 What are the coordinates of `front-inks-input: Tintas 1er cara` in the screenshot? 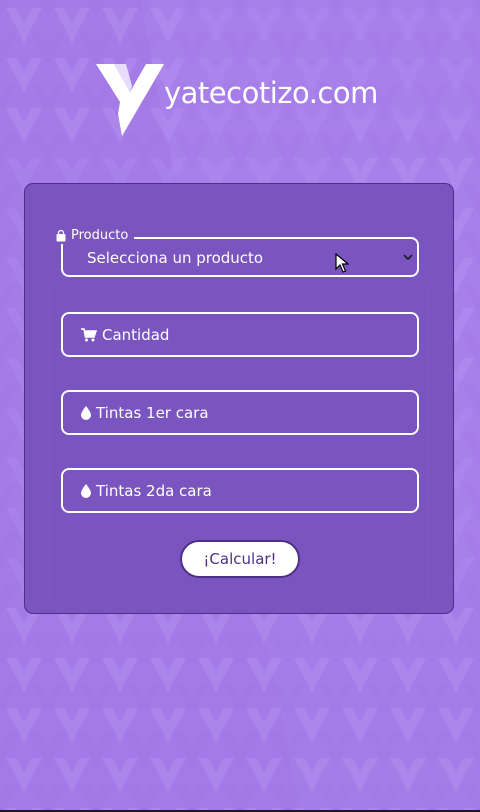 It's located at (240, 412).